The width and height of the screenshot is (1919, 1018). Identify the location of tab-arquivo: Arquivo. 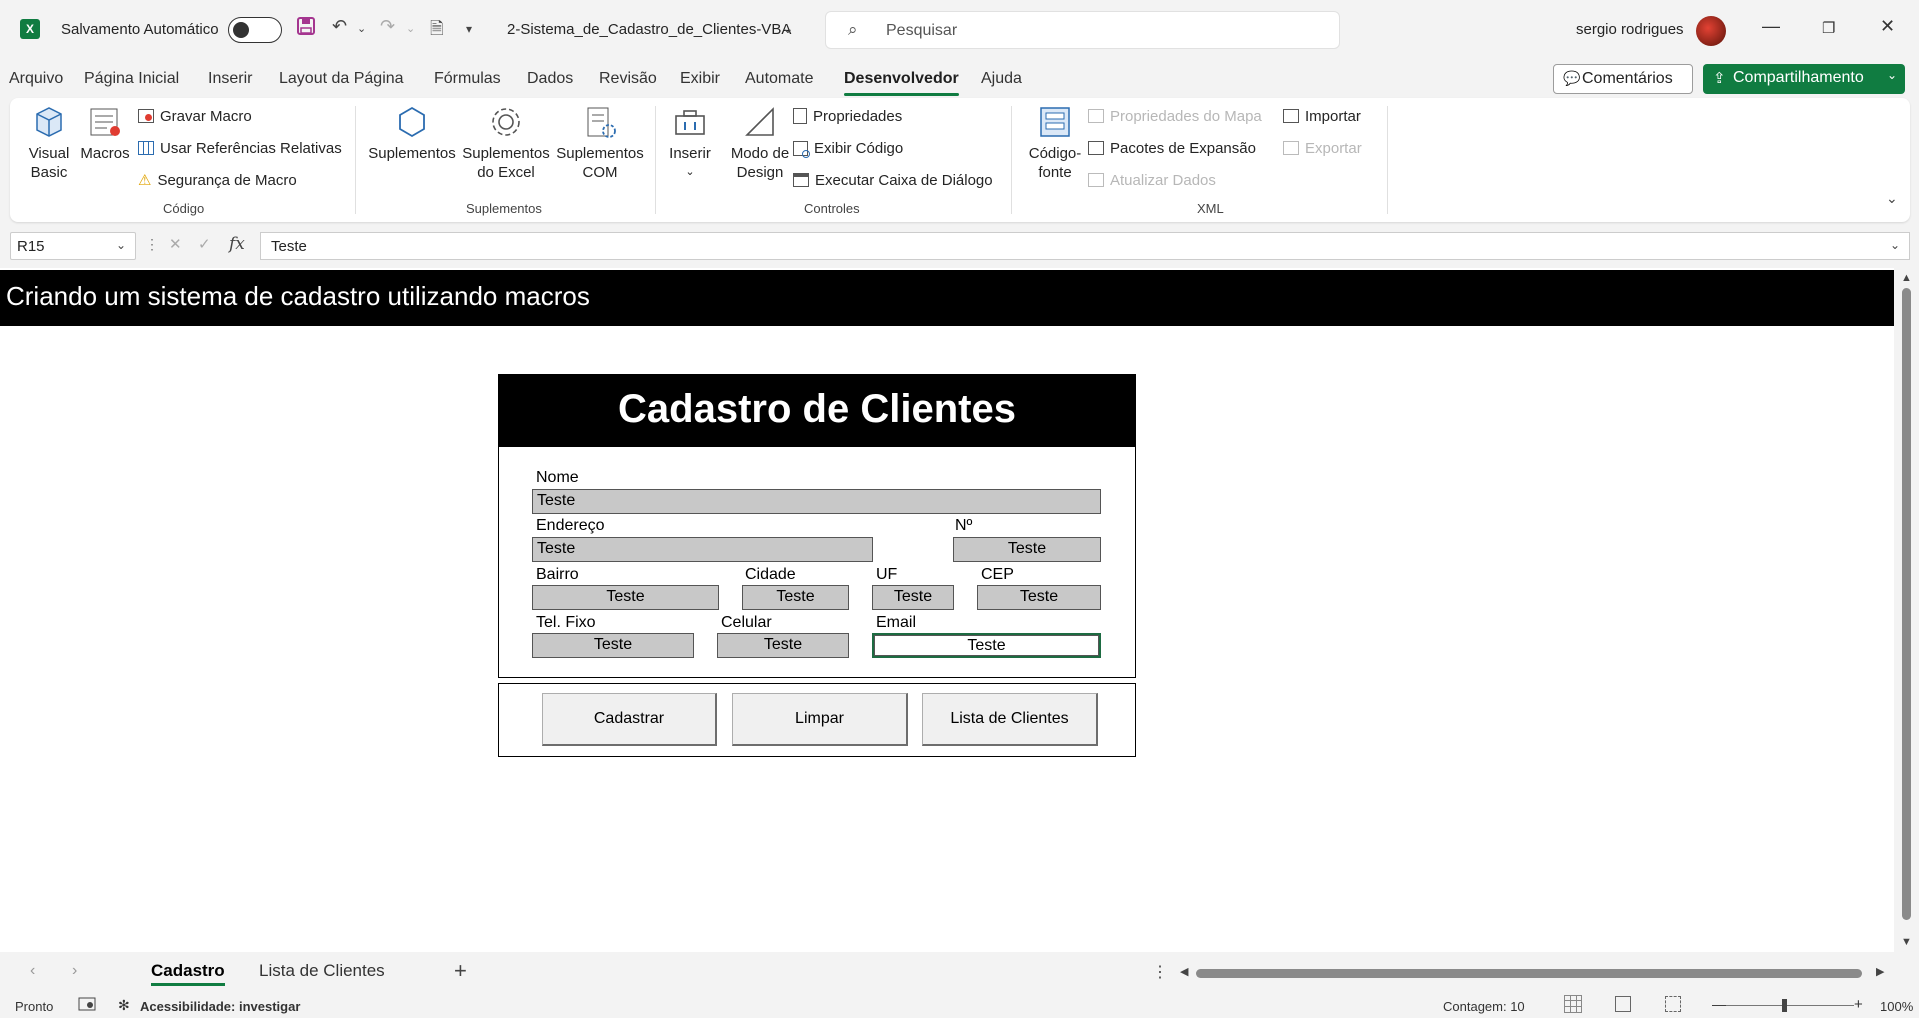
(36, 79).